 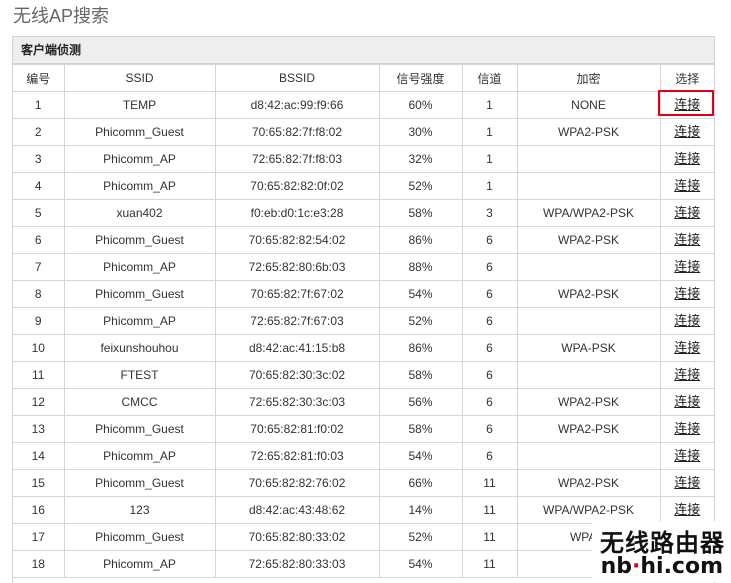 I want to click on col-header-bssid: BSSID, so click(x=297, y=78).